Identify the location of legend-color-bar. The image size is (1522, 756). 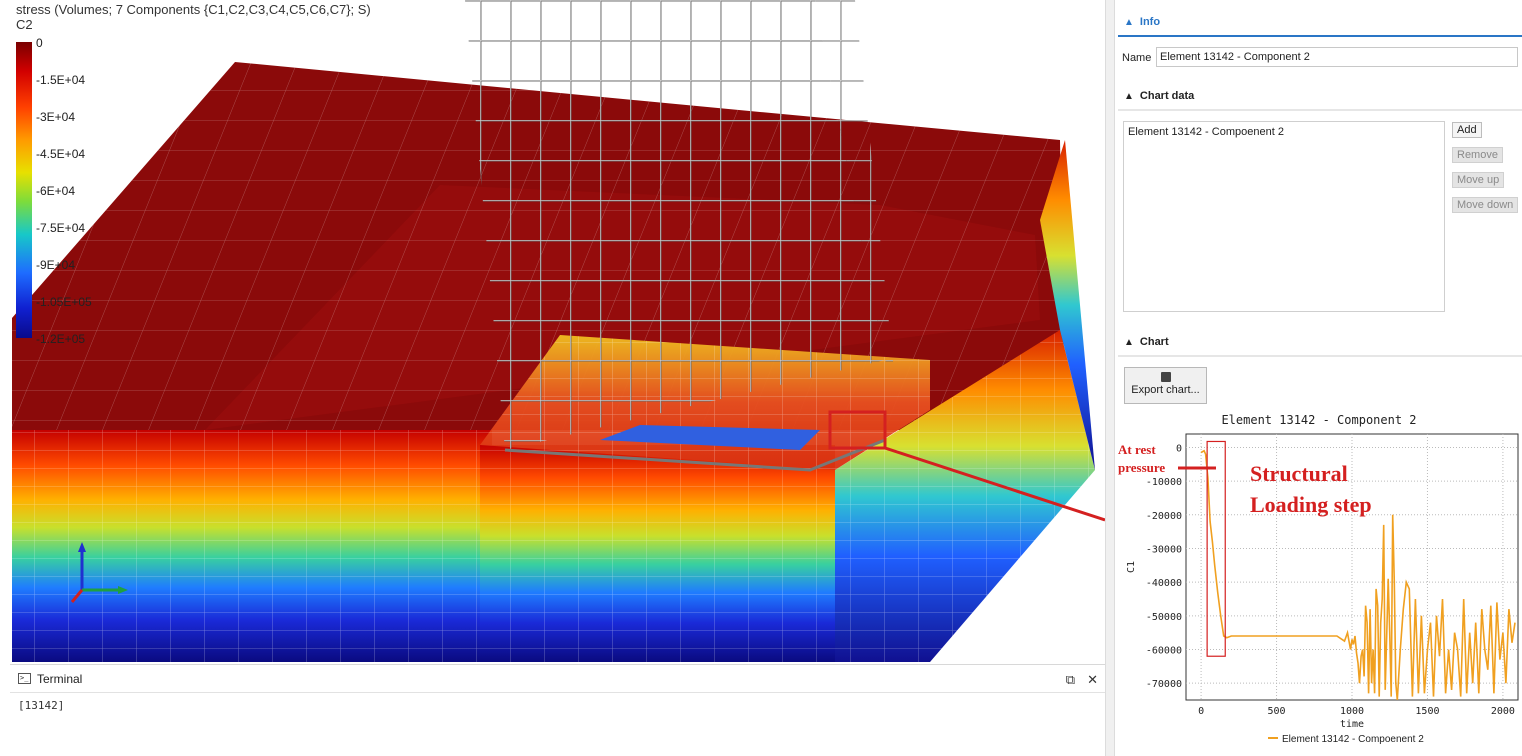
(24, 190).